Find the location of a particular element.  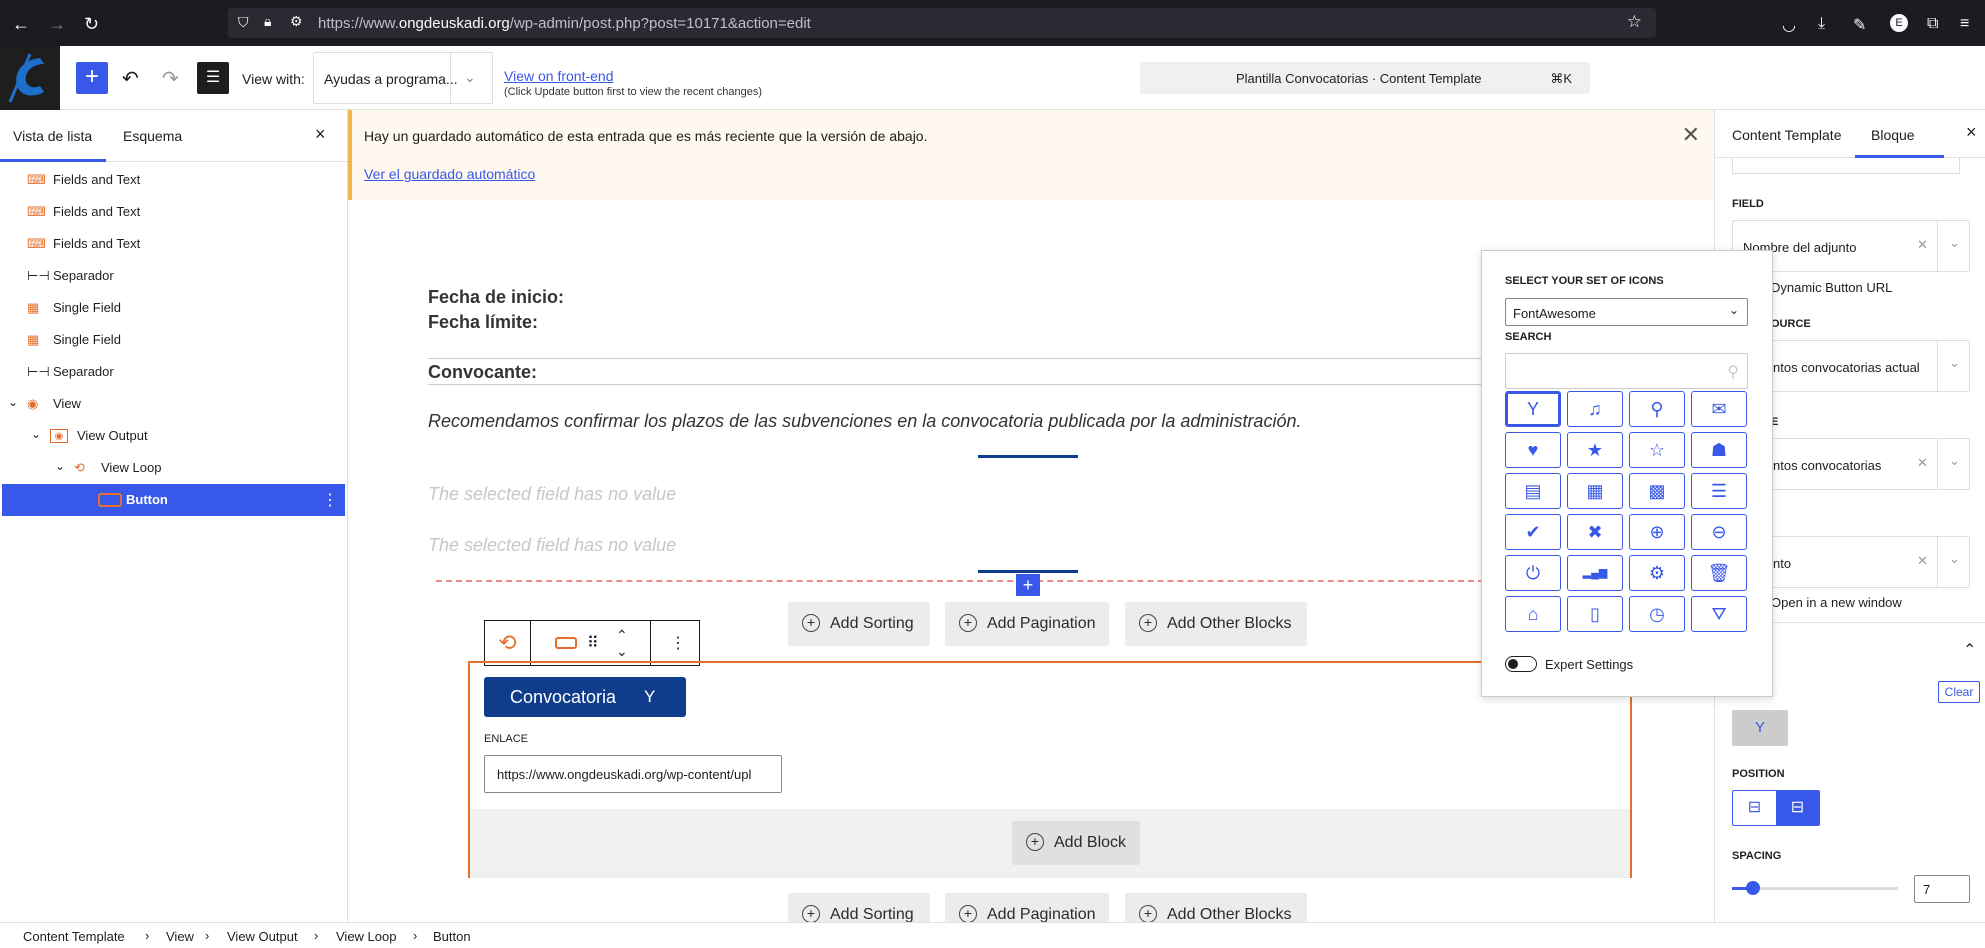

tab-block: Bloque is located at coordinates (1893, 135).